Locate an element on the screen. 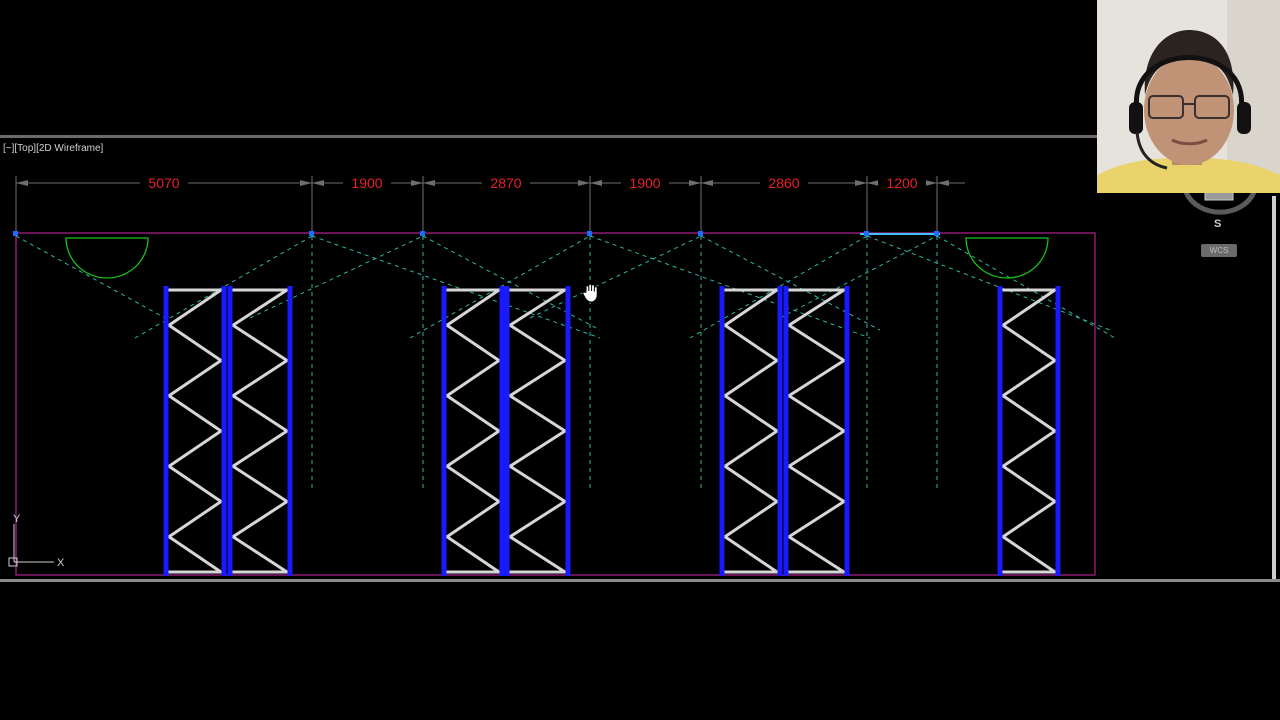 Image resolution: width=1280 pixels, height=720 pixels. presenter-video-icon is located at coordinates (1188, 96).